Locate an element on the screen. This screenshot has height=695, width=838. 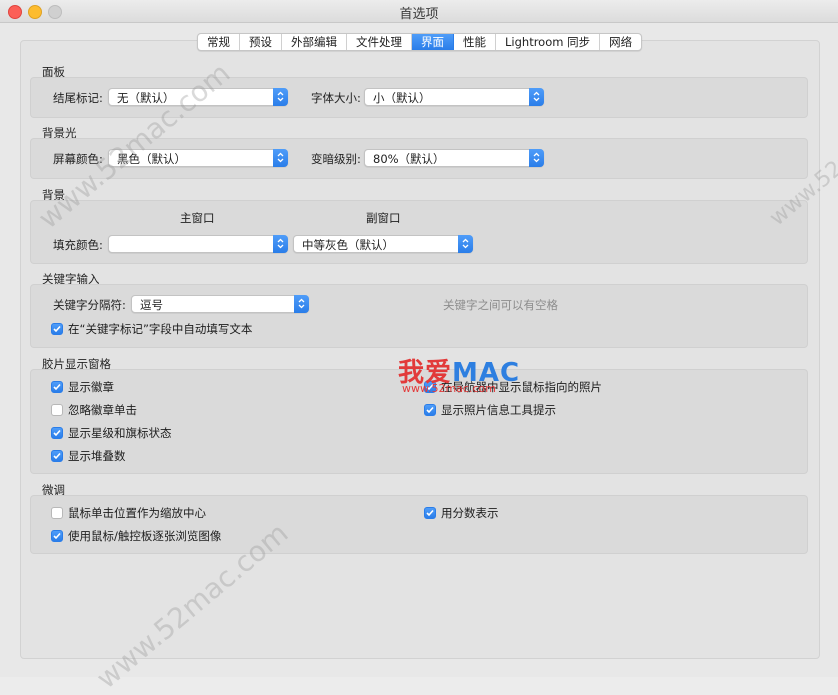
autofill-keyword-checkbox: 在“关键字标记”字段中自动填写文本 is located at coordinates (151, 329).